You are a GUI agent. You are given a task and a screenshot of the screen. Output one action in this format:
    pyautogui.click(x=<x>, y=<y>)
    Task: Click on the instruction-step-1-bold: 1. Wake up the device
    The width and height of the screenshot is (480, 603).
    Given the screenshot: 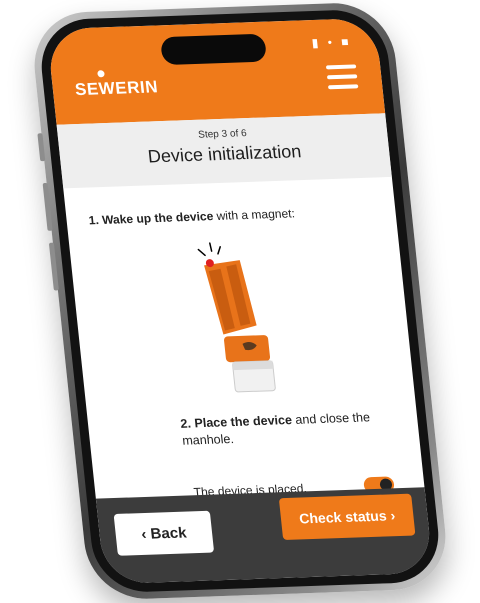 What is the action you would take?
    pyautogui.click(x=151, y=218)
    